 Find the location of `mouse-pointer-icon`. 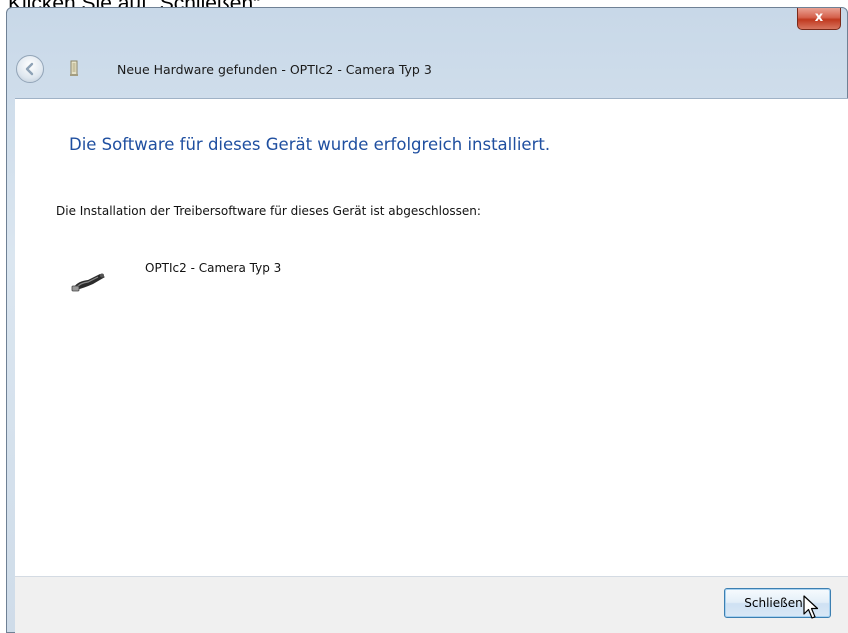

mouse-pointer-icon is located at coordinates (811, 608).